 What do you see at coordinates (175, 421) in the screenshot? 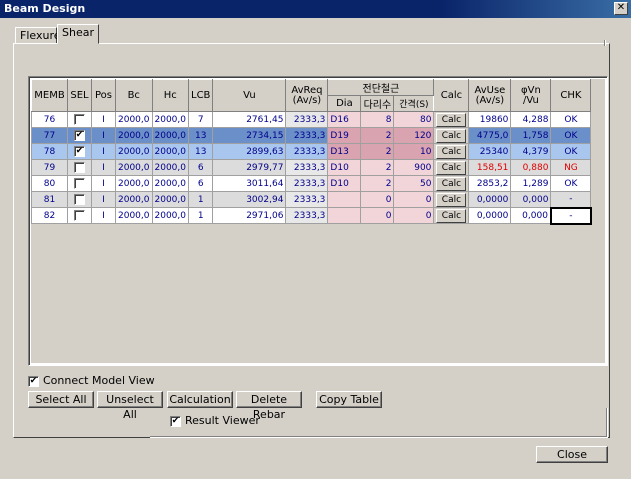
I see `result-viewer-checkbox: ✔` at bounding box center [175, 421].